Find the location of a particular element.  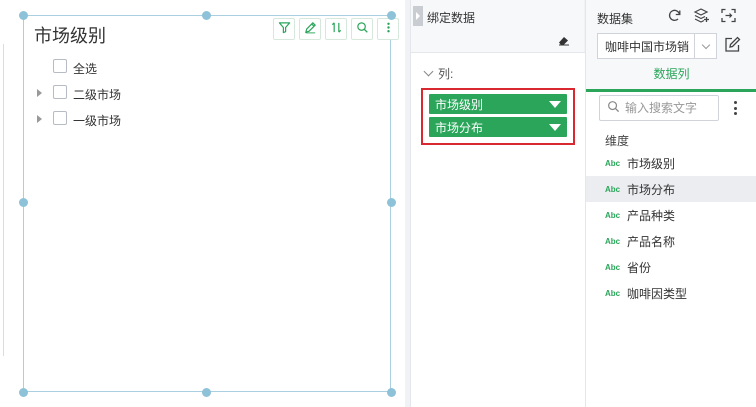

tree-item-label: 二级市场 is located at coordinates (97, 95).